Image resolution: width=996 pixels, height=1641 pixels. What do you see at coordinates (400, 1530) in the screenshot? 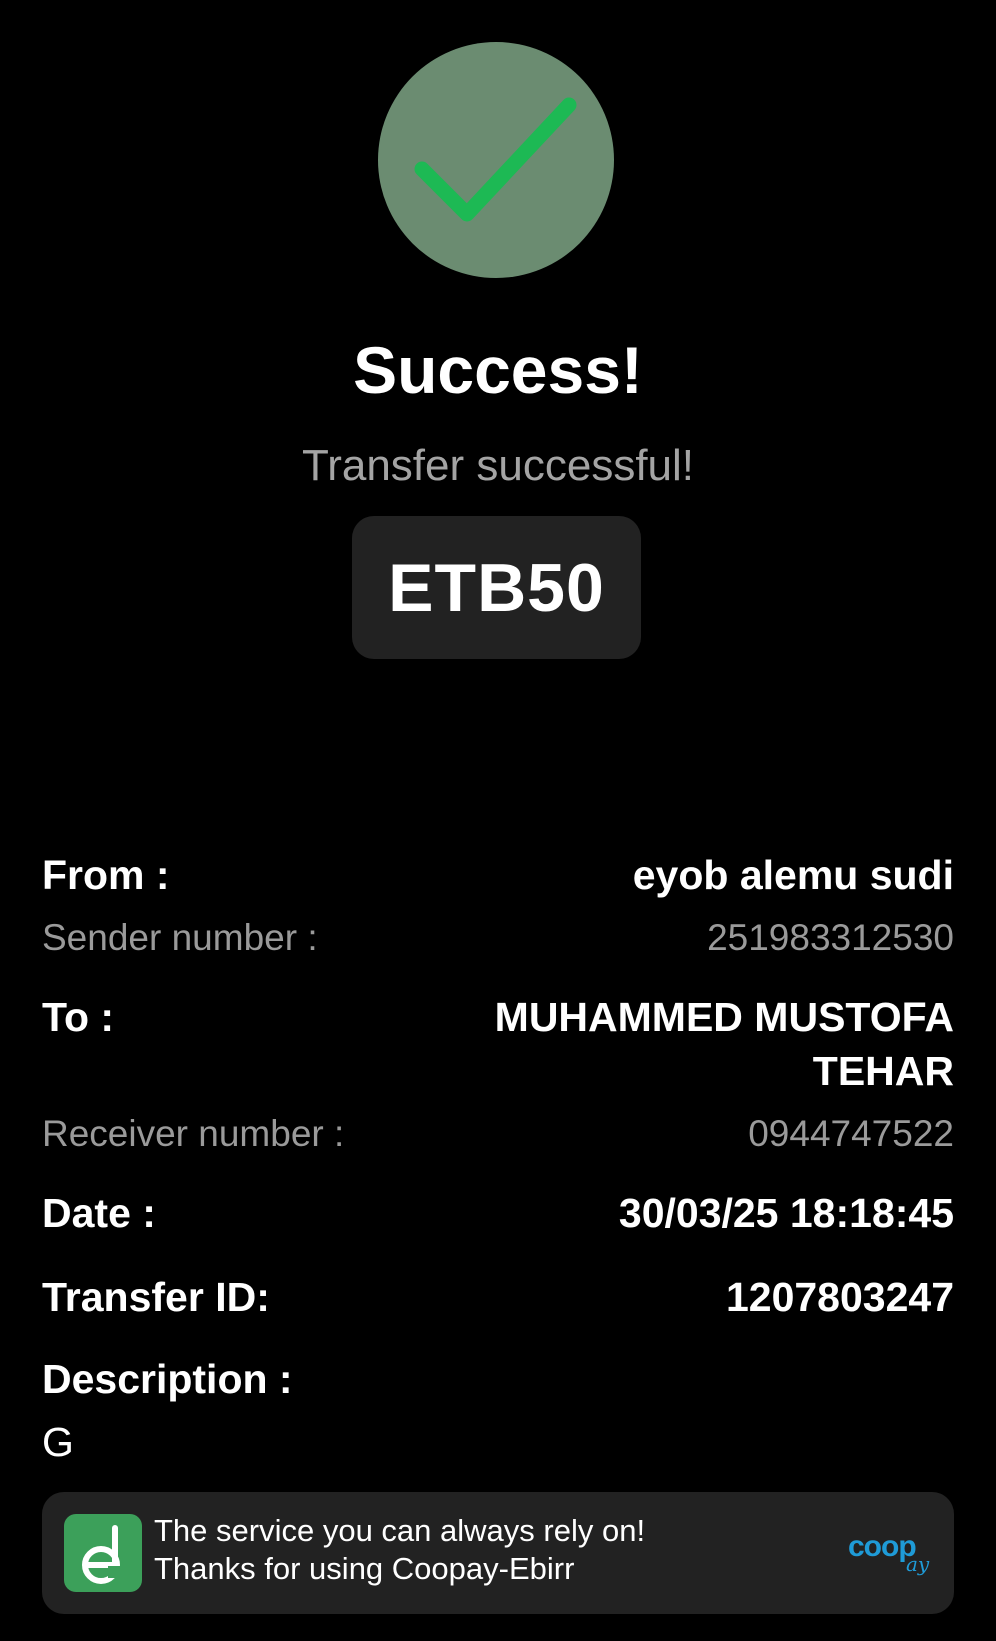
I see `footer-line-1: The service you can always rely on!` at bounding box center [400, 1530].